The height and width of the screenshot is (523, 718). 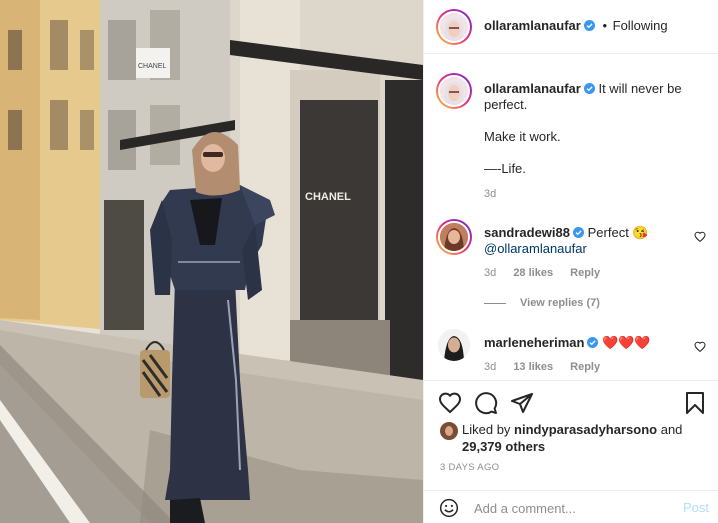 What do you see at coordinates (449, 431) in the screenshot?
I see `liked-by-avatar` at bounding box center [449, 431].